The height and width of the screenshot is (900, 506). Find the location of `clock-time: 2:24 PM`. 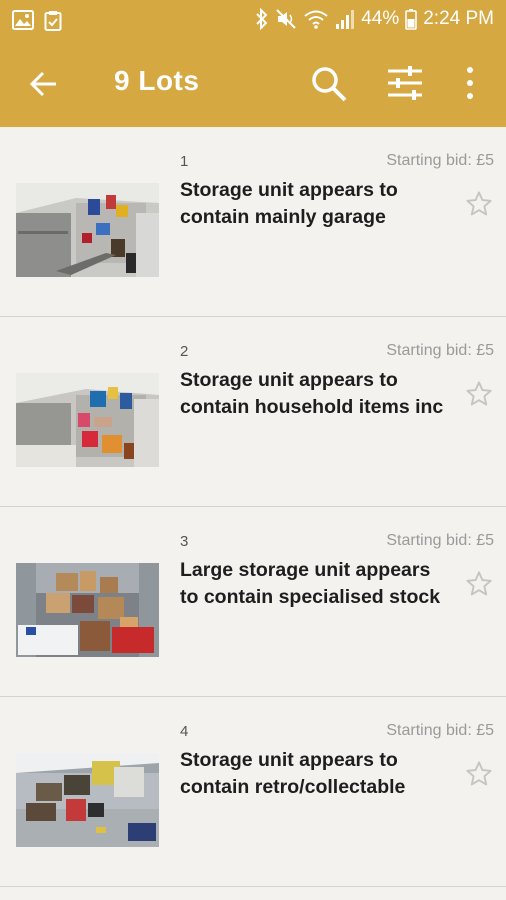

clock-time: 2:24 PM is located at coordinates (458, 18).